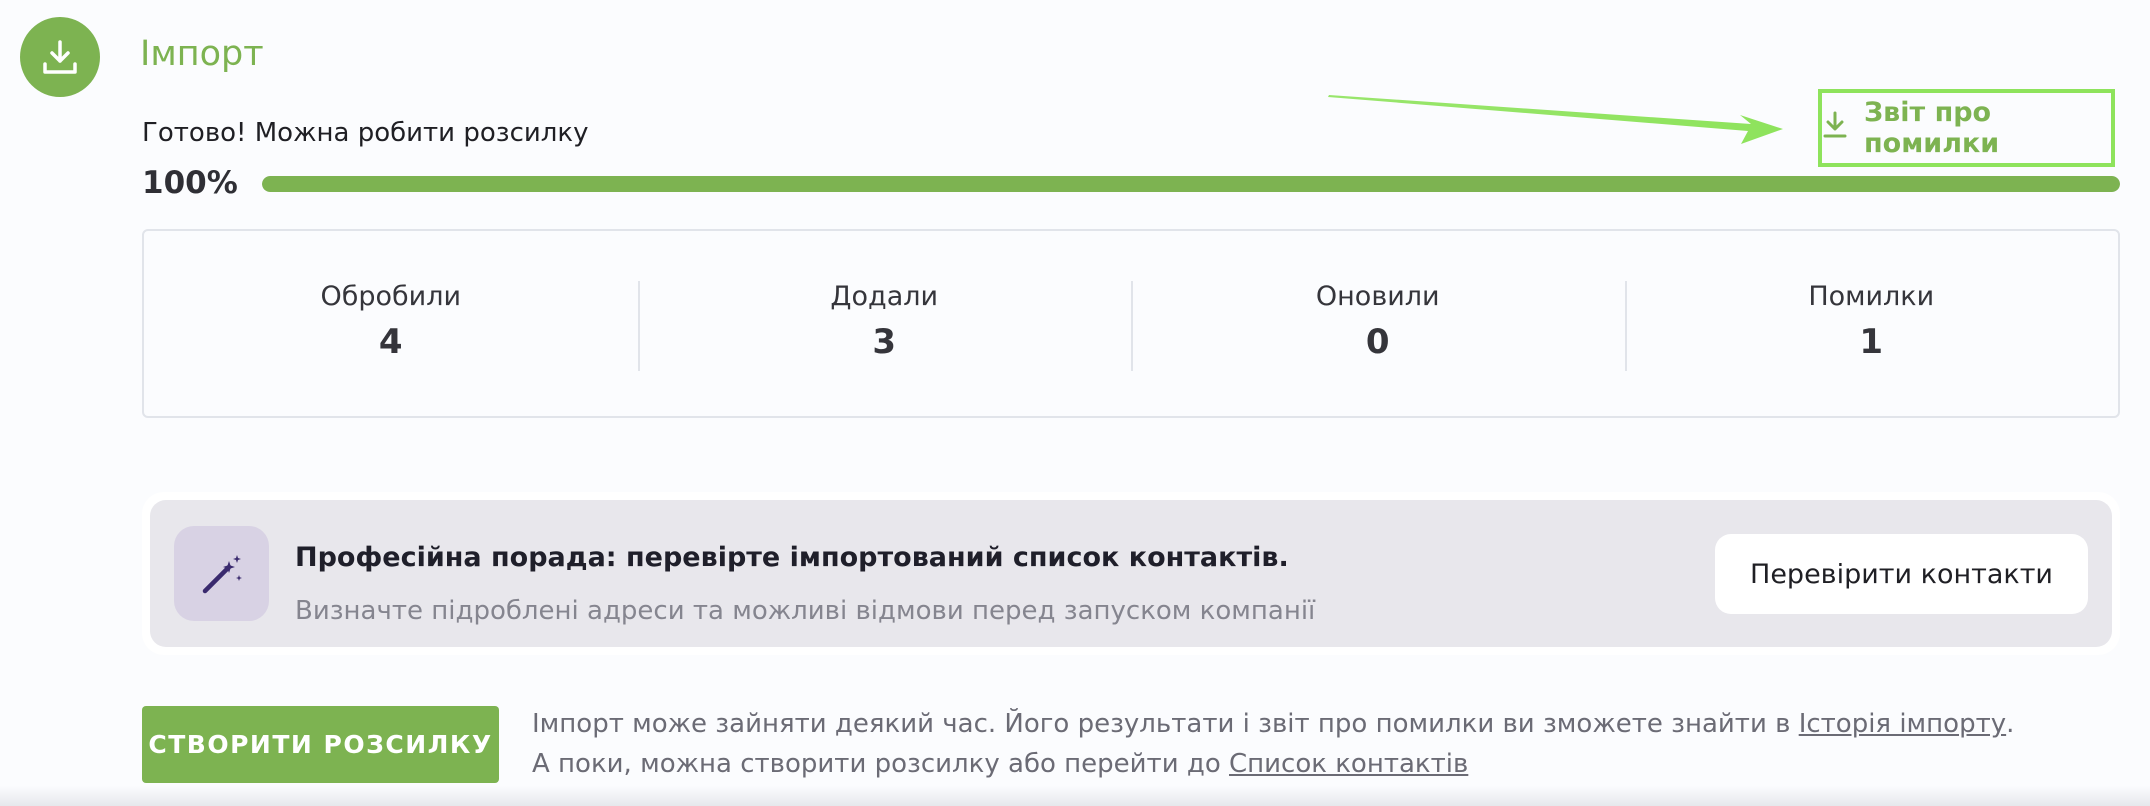  I want to click on bottom-shadow, so click(1075, 796).